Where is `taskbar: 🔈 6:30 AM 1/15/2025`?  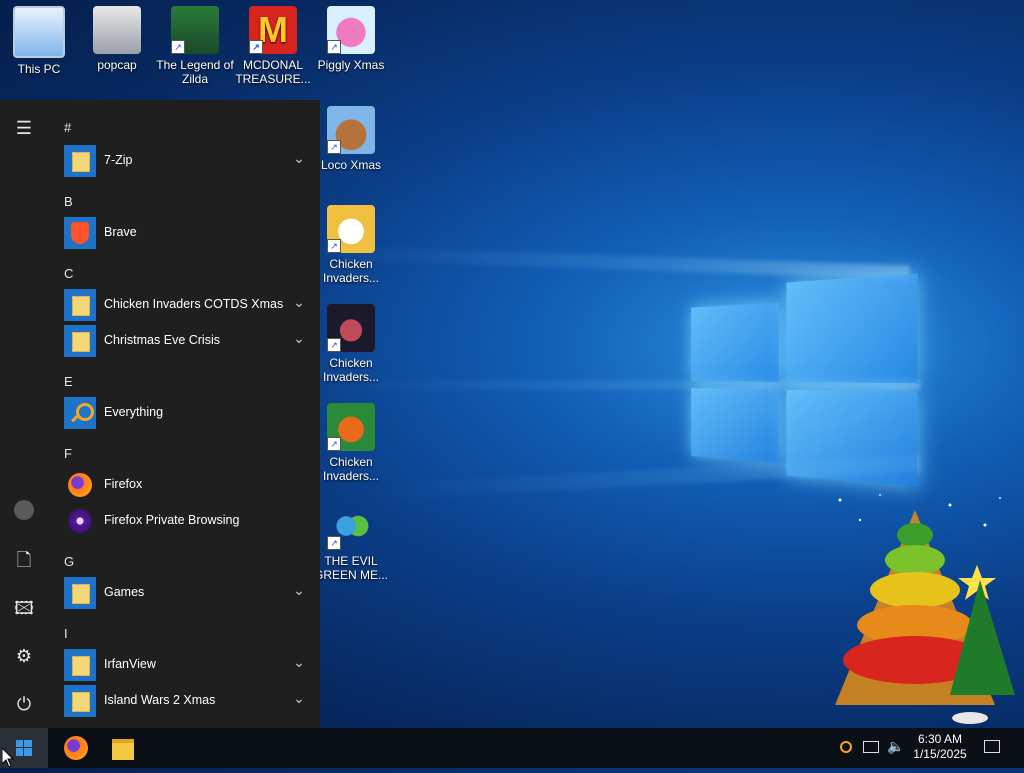 taskbar: 🔈 6:30 AM 1/15/2025 is located at coordinates (512, 748).